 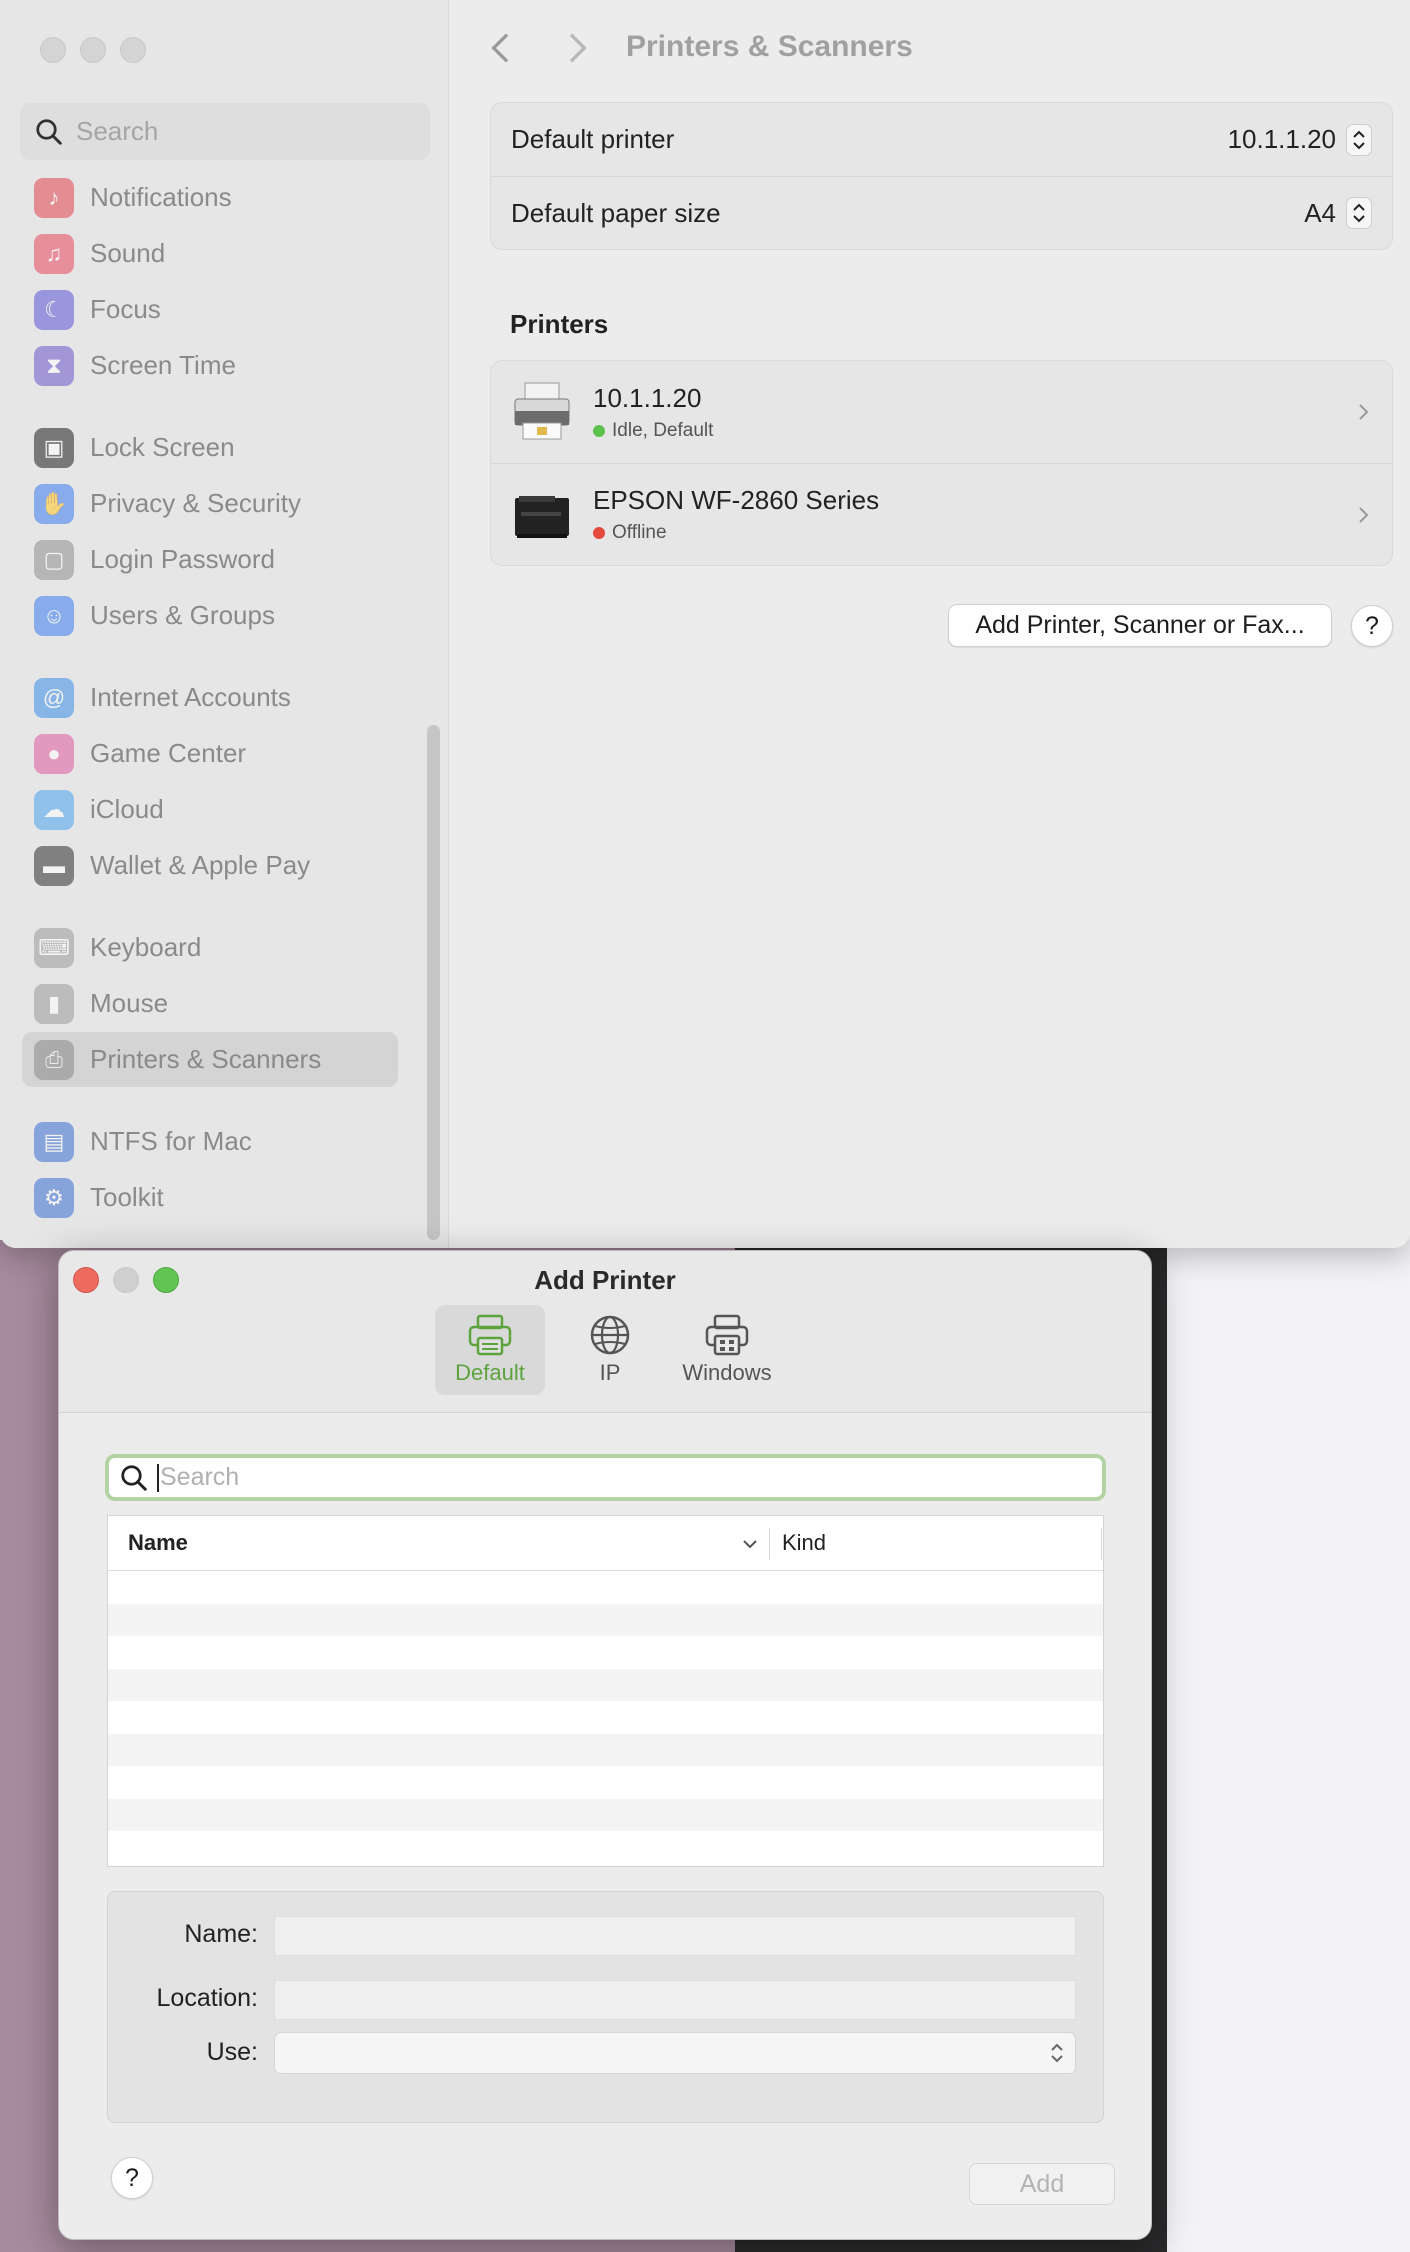 I want to click on lock-icon: ▣, so click(x=54, y=447).